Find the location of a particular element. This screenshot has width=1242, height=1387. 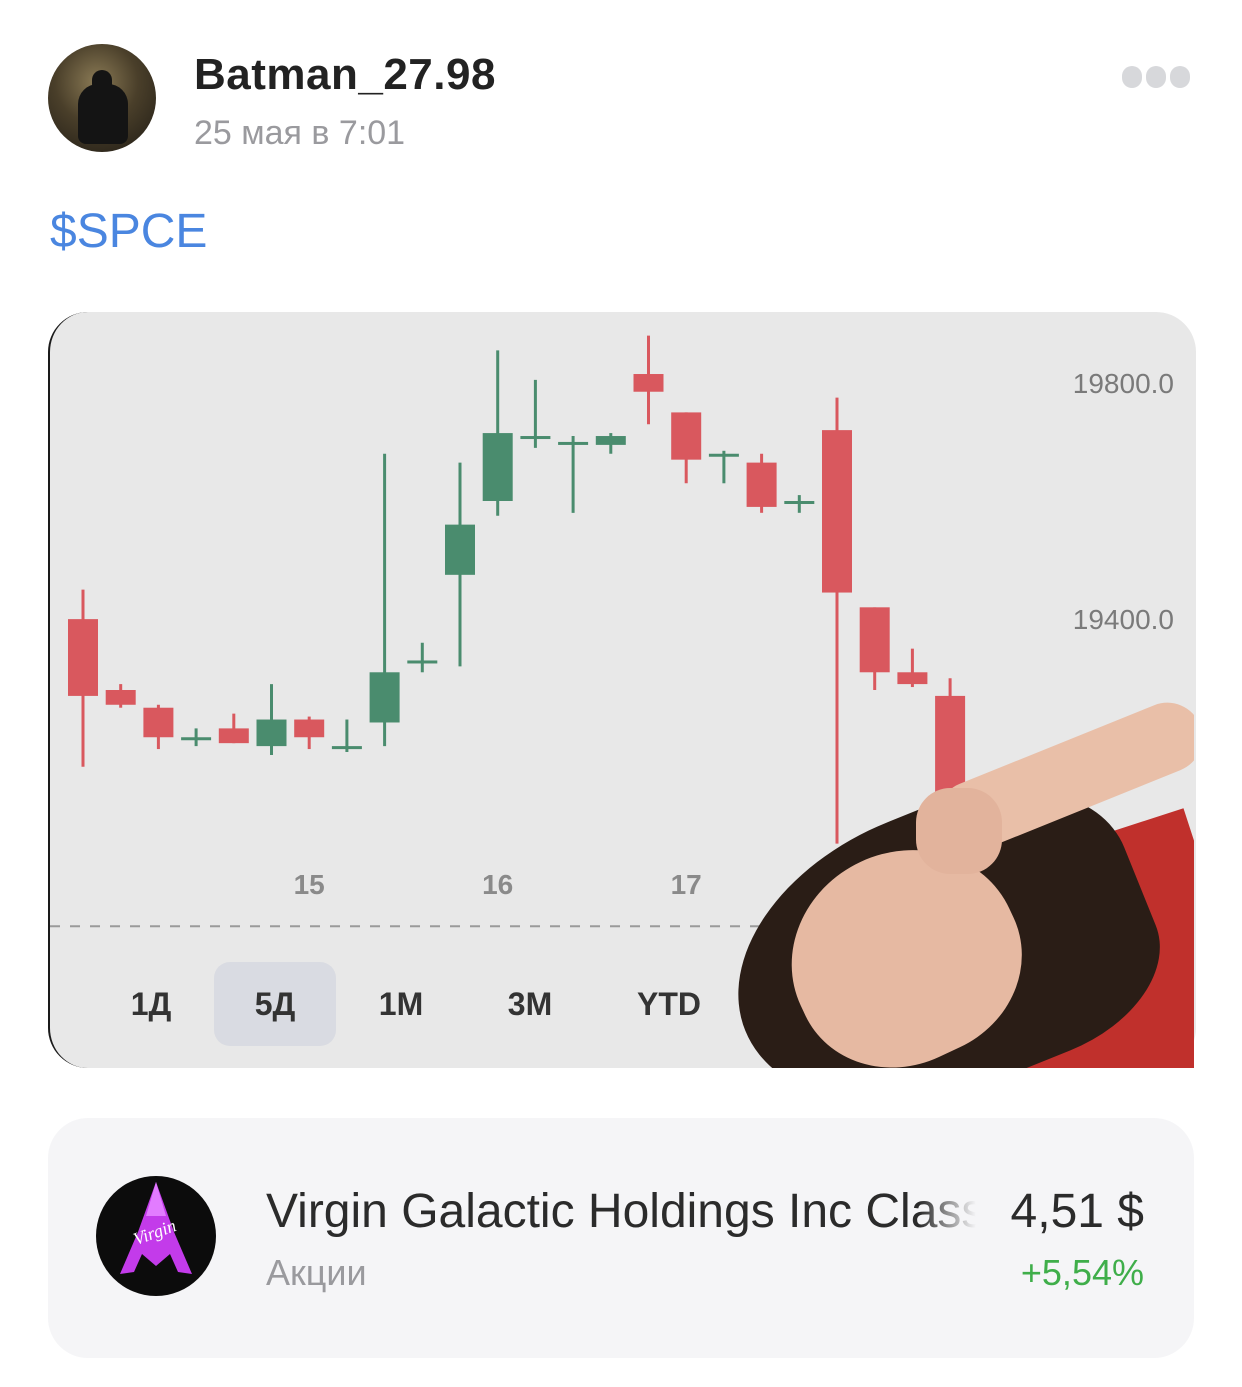

author-name: Batman_27.98 is located at coordinates (345, 75).